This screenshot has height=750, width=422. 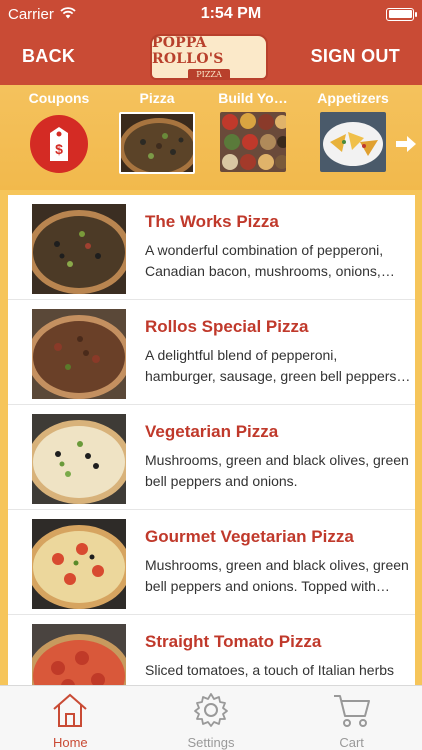 What do you see at coordinates (353, 98) in the screenshot?
I see `category-label: Appetizers` at bounding box center [353, 98].